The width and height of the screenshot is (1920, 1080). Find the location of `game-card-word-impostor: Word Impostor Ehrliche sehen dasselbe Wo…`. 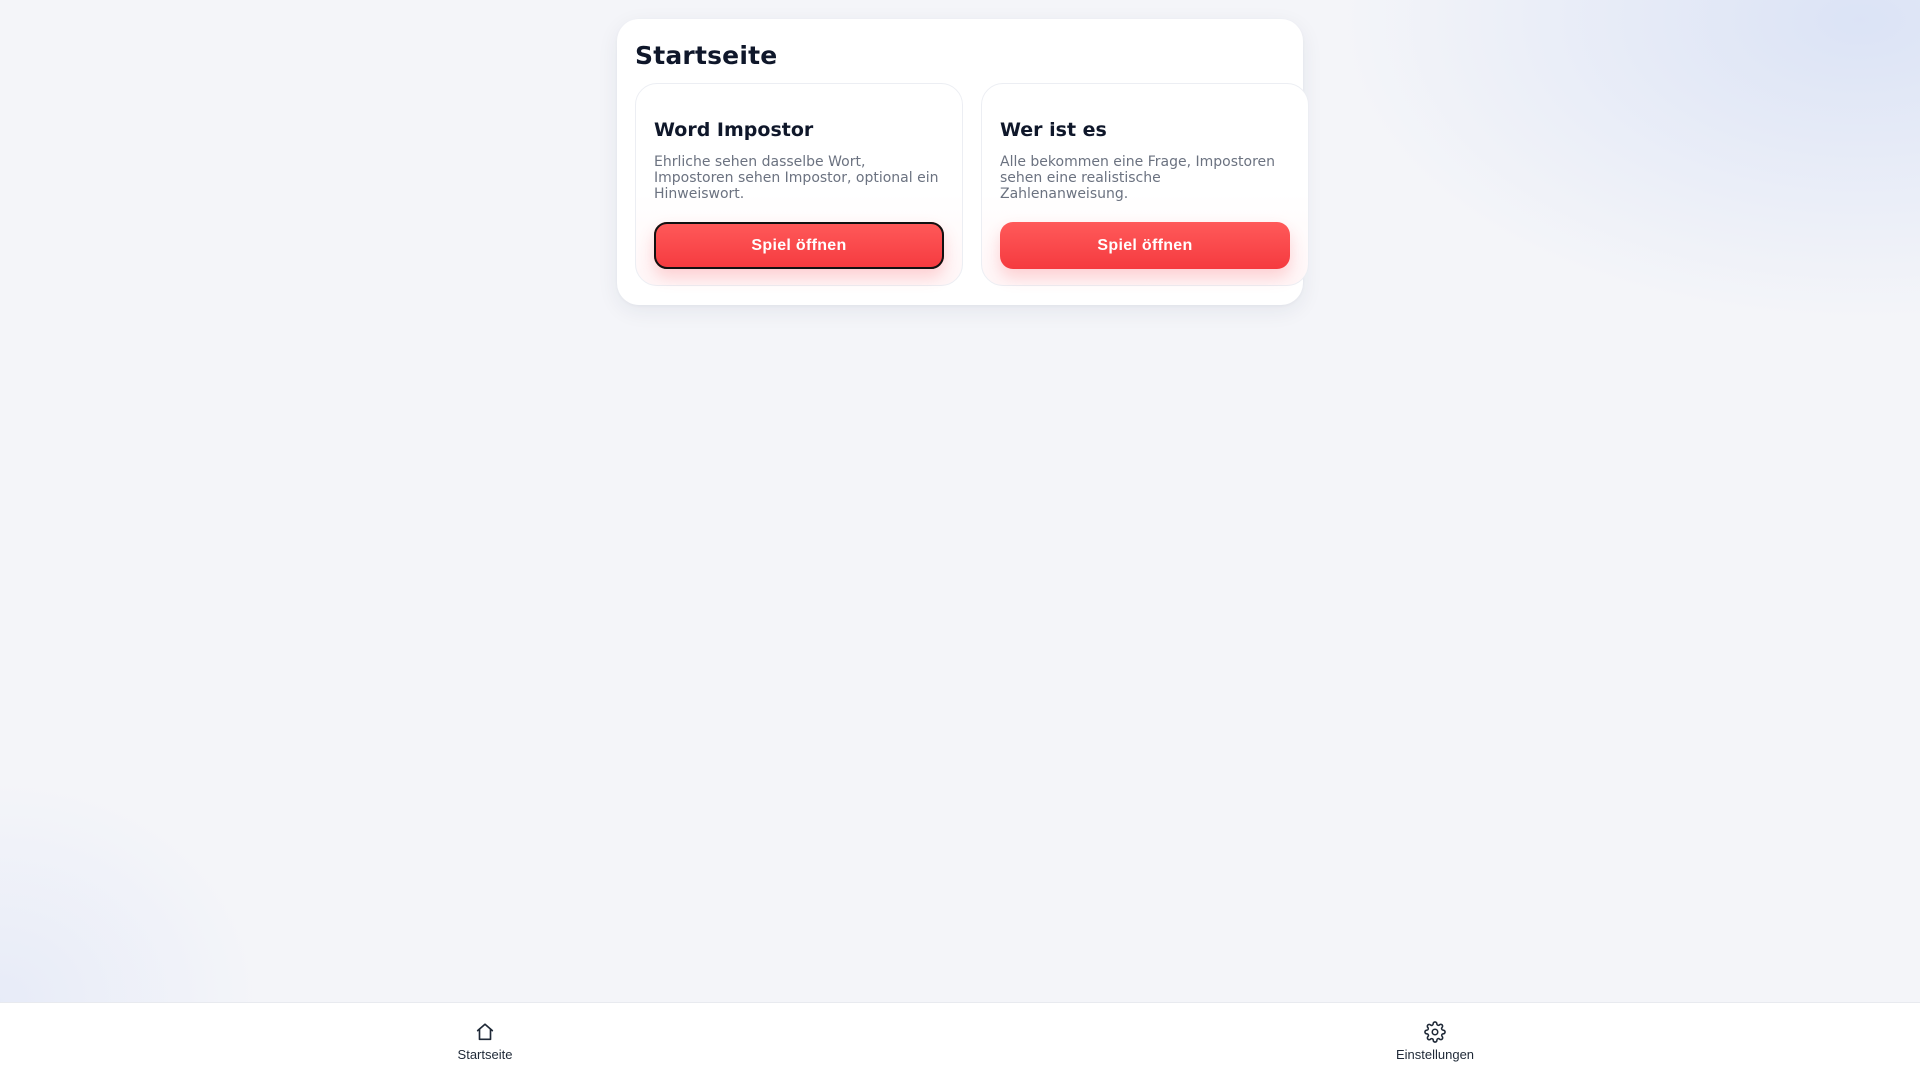

game-card-word-impostor: Word Impostor Ehrliche sehen dasselbe Wo… is located at coordinates (799, 184).